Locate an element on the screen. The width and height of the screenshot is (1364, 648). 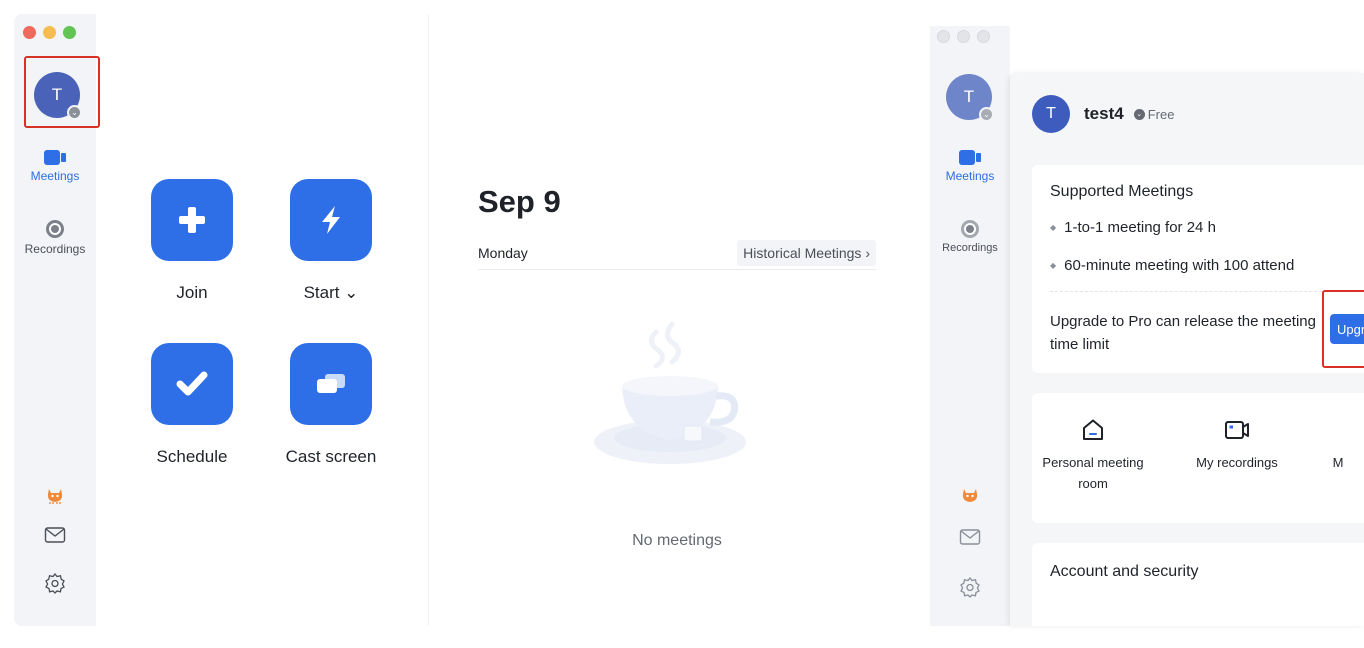
quick-actions-card: Personal meeting room My recordings M is located at coordinates (1198, 458).